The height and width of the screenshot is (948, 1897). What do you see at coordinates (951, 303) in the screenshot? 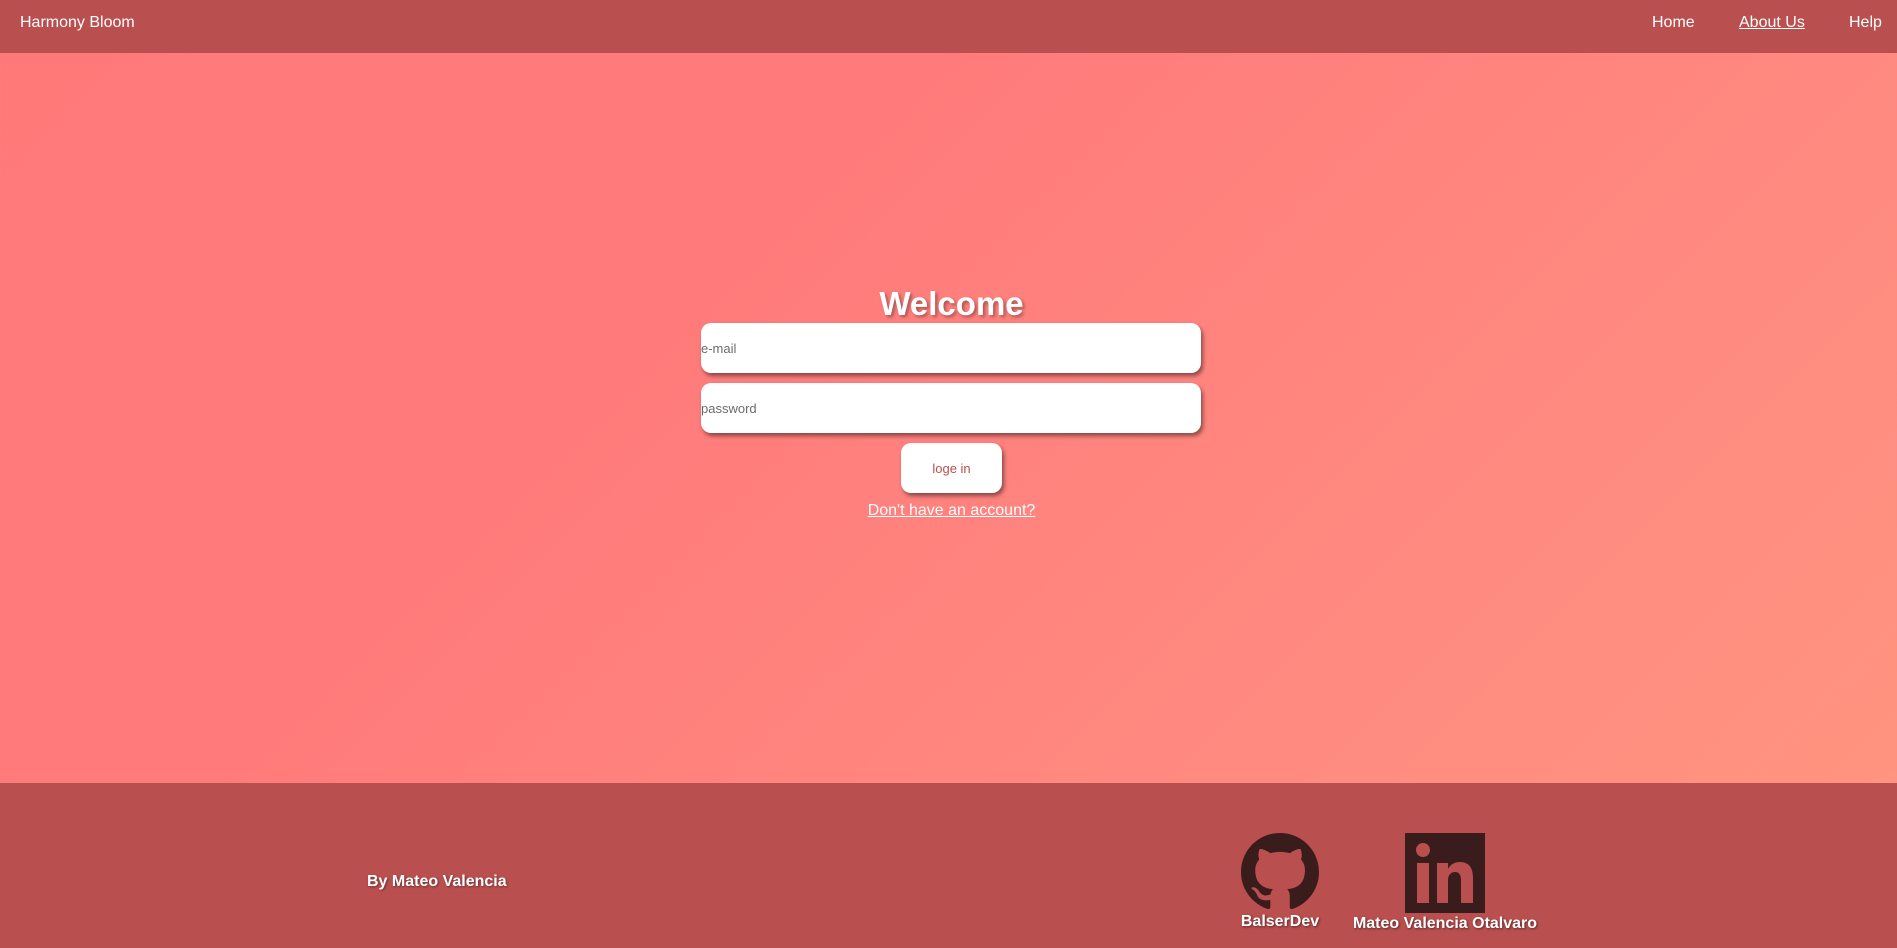
I see `welcome-heading: Welcome` at bounding box center [951, 303].